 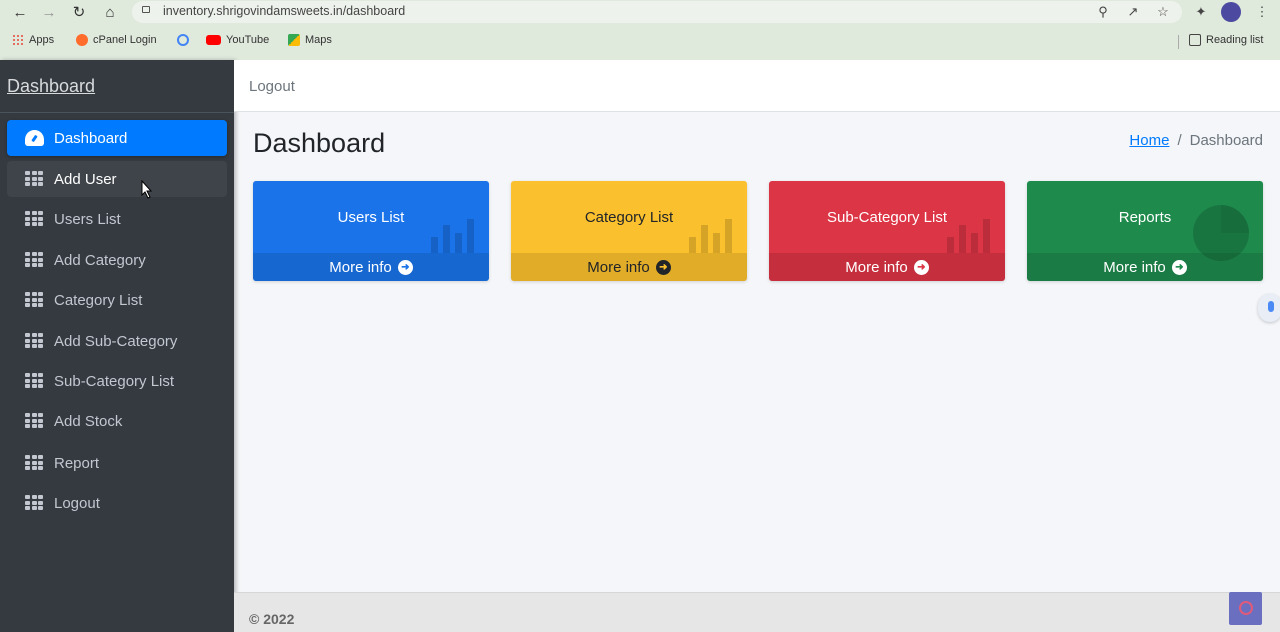 What do you see at coordinates (79, 12) in the screenshot?
I see `reload-icon: ↻` at bounding box center [79, 12].